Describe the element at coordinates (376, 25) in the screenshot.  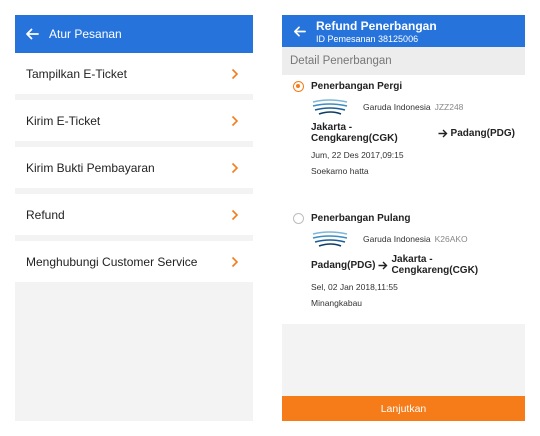
I see `page-title: Refund Penerbangan` at that location.